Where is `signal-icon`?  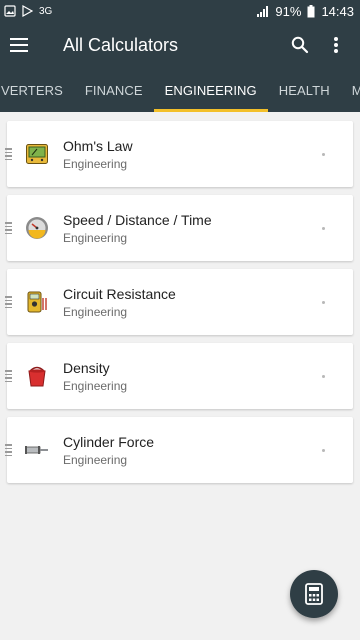
signal-icon is located at coordinates (263, 11).